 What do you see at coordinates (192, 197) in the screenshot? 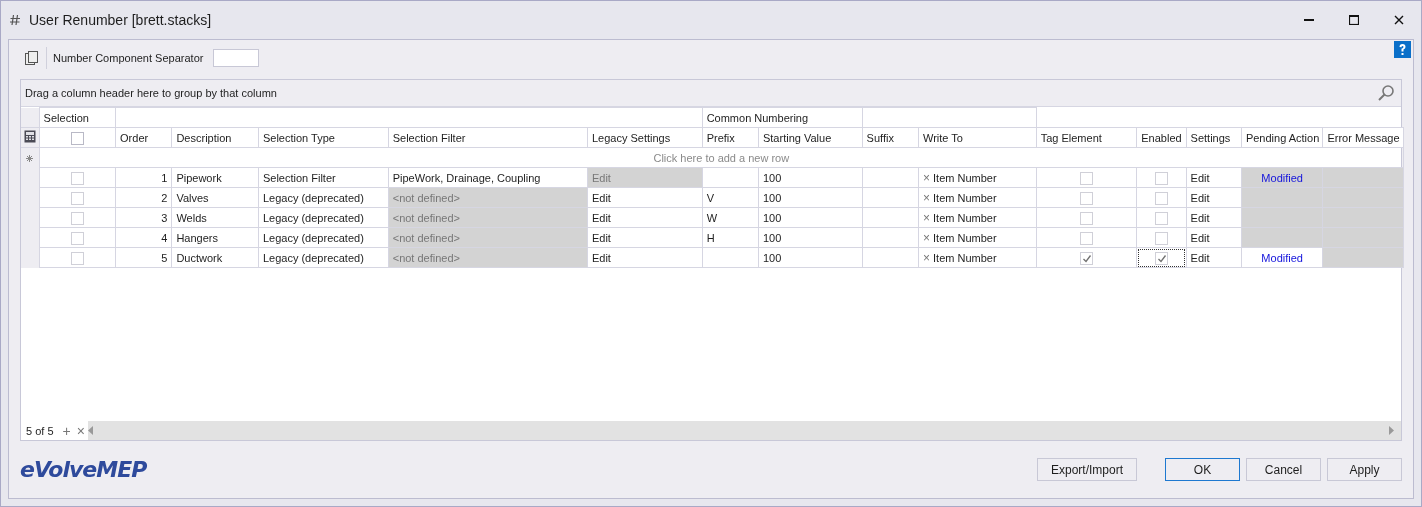
I see `table-cell: Valves` at bounding box center [192, 197].